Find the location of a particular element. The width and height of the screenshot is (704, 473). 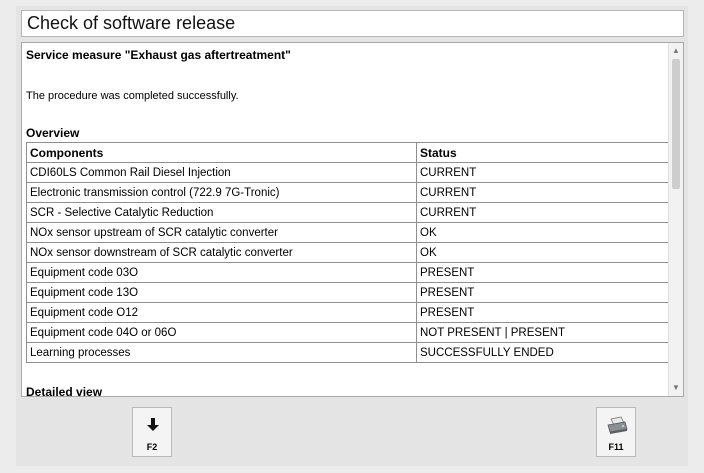

column-header-status: Status is located at coordinates (546, 152).